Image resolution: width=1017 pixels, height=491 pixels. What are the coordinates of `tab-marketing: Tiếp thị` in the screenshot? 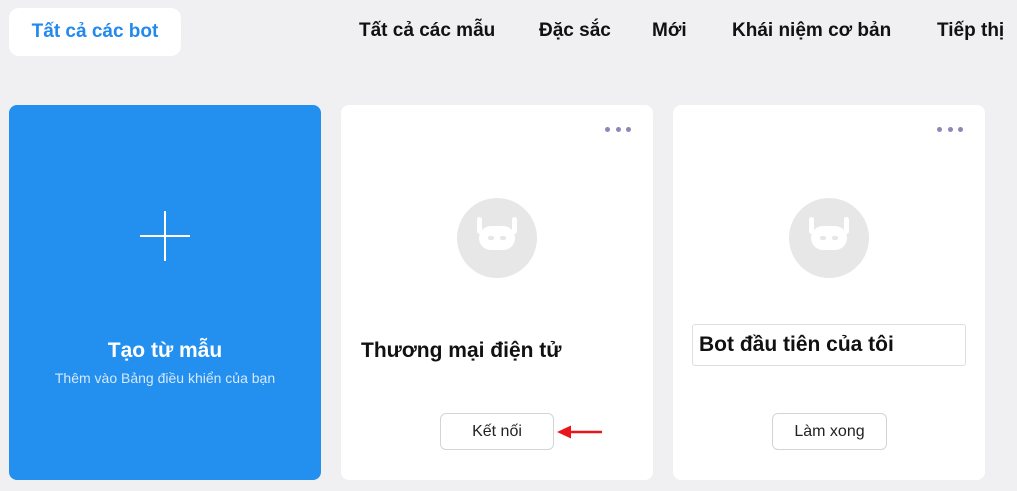 It's located at (970, 33).